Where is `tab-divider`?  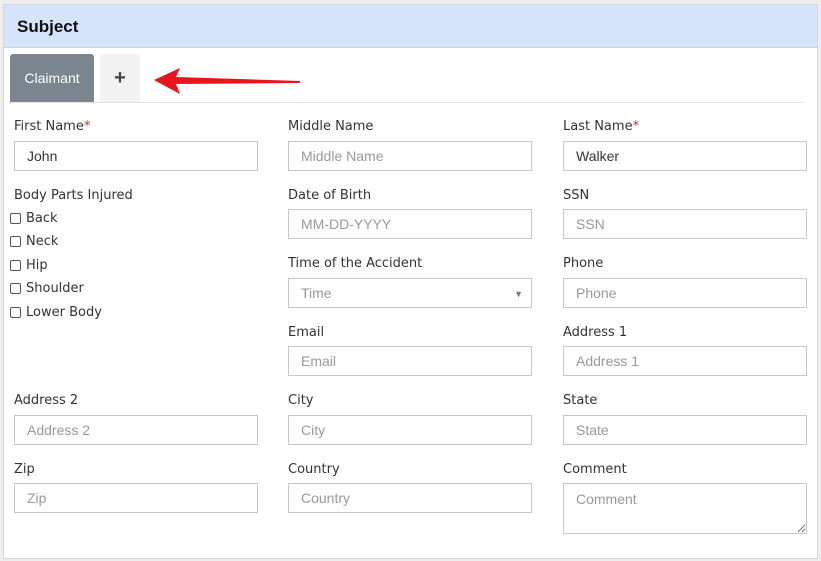 tab-divider is located at coordinates (407, 102).